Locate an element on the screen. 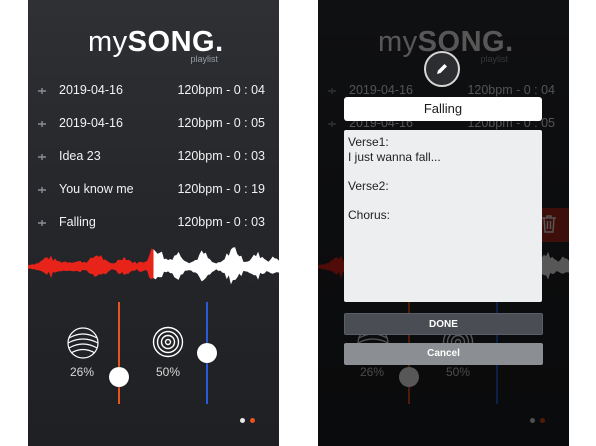 Image resolution: width=596 pixels, height=446 pixels. done-button: DONE is located at coordinates (443, 324).